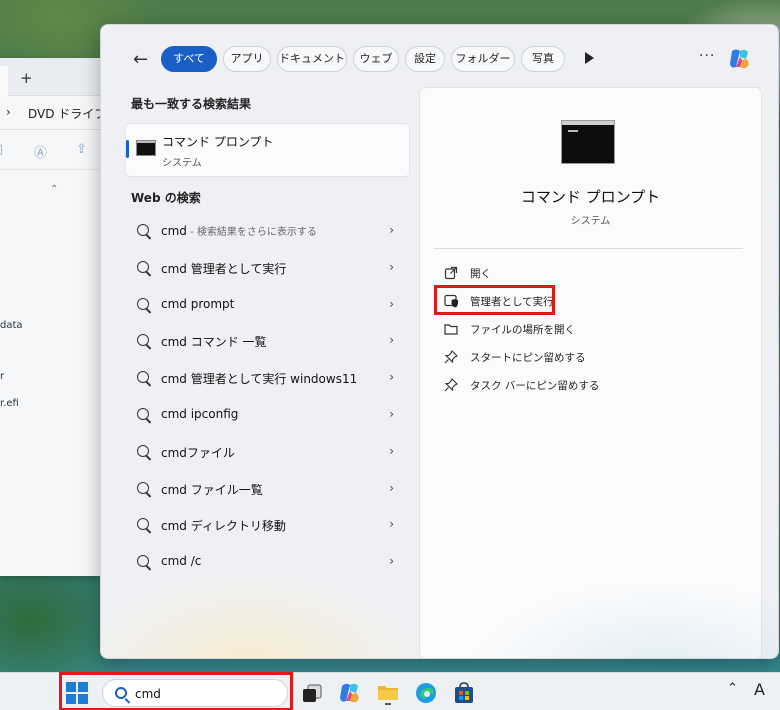  Describe the element at coordinates (312, 59) in the screenshot. I see `filter-chip-documents: ドキュメント` at that location.